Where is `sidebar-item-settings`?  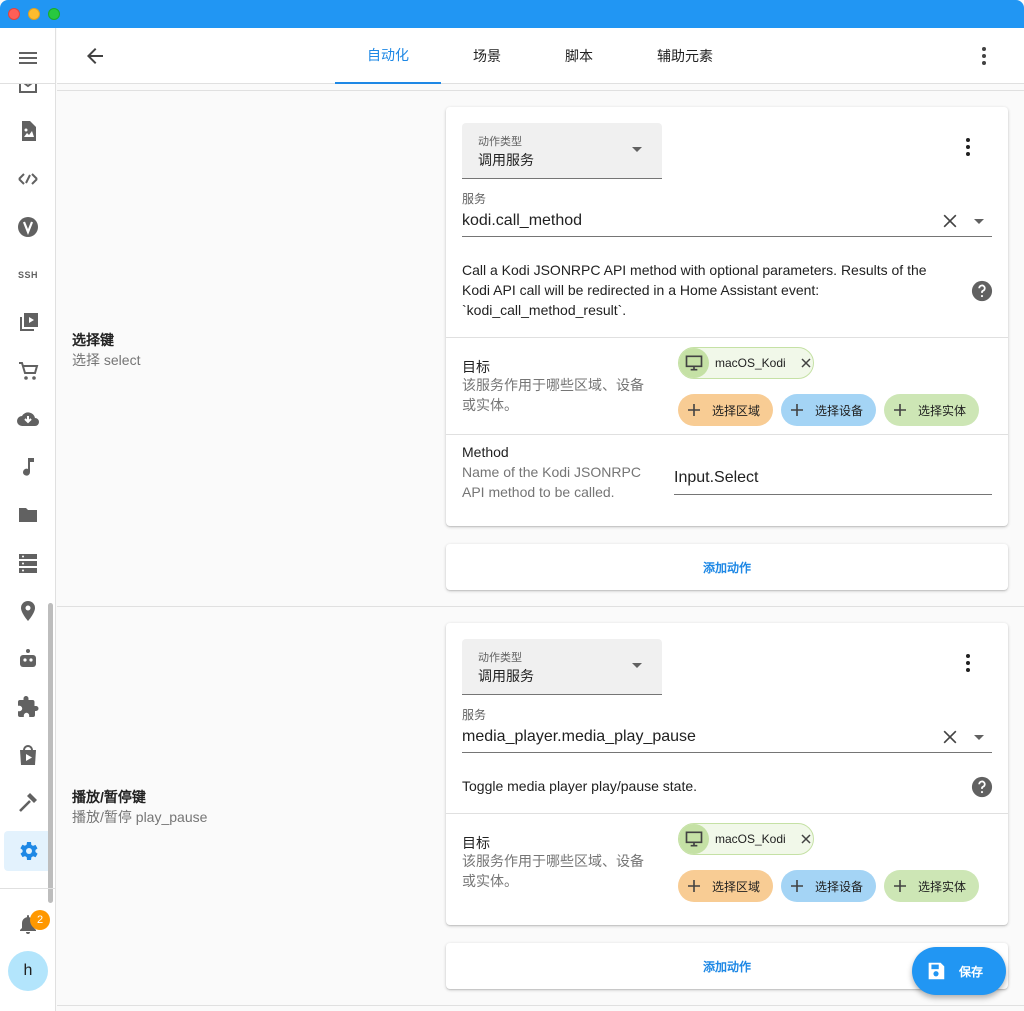 sidebar-item-settings is located at coordinates (28, 851).